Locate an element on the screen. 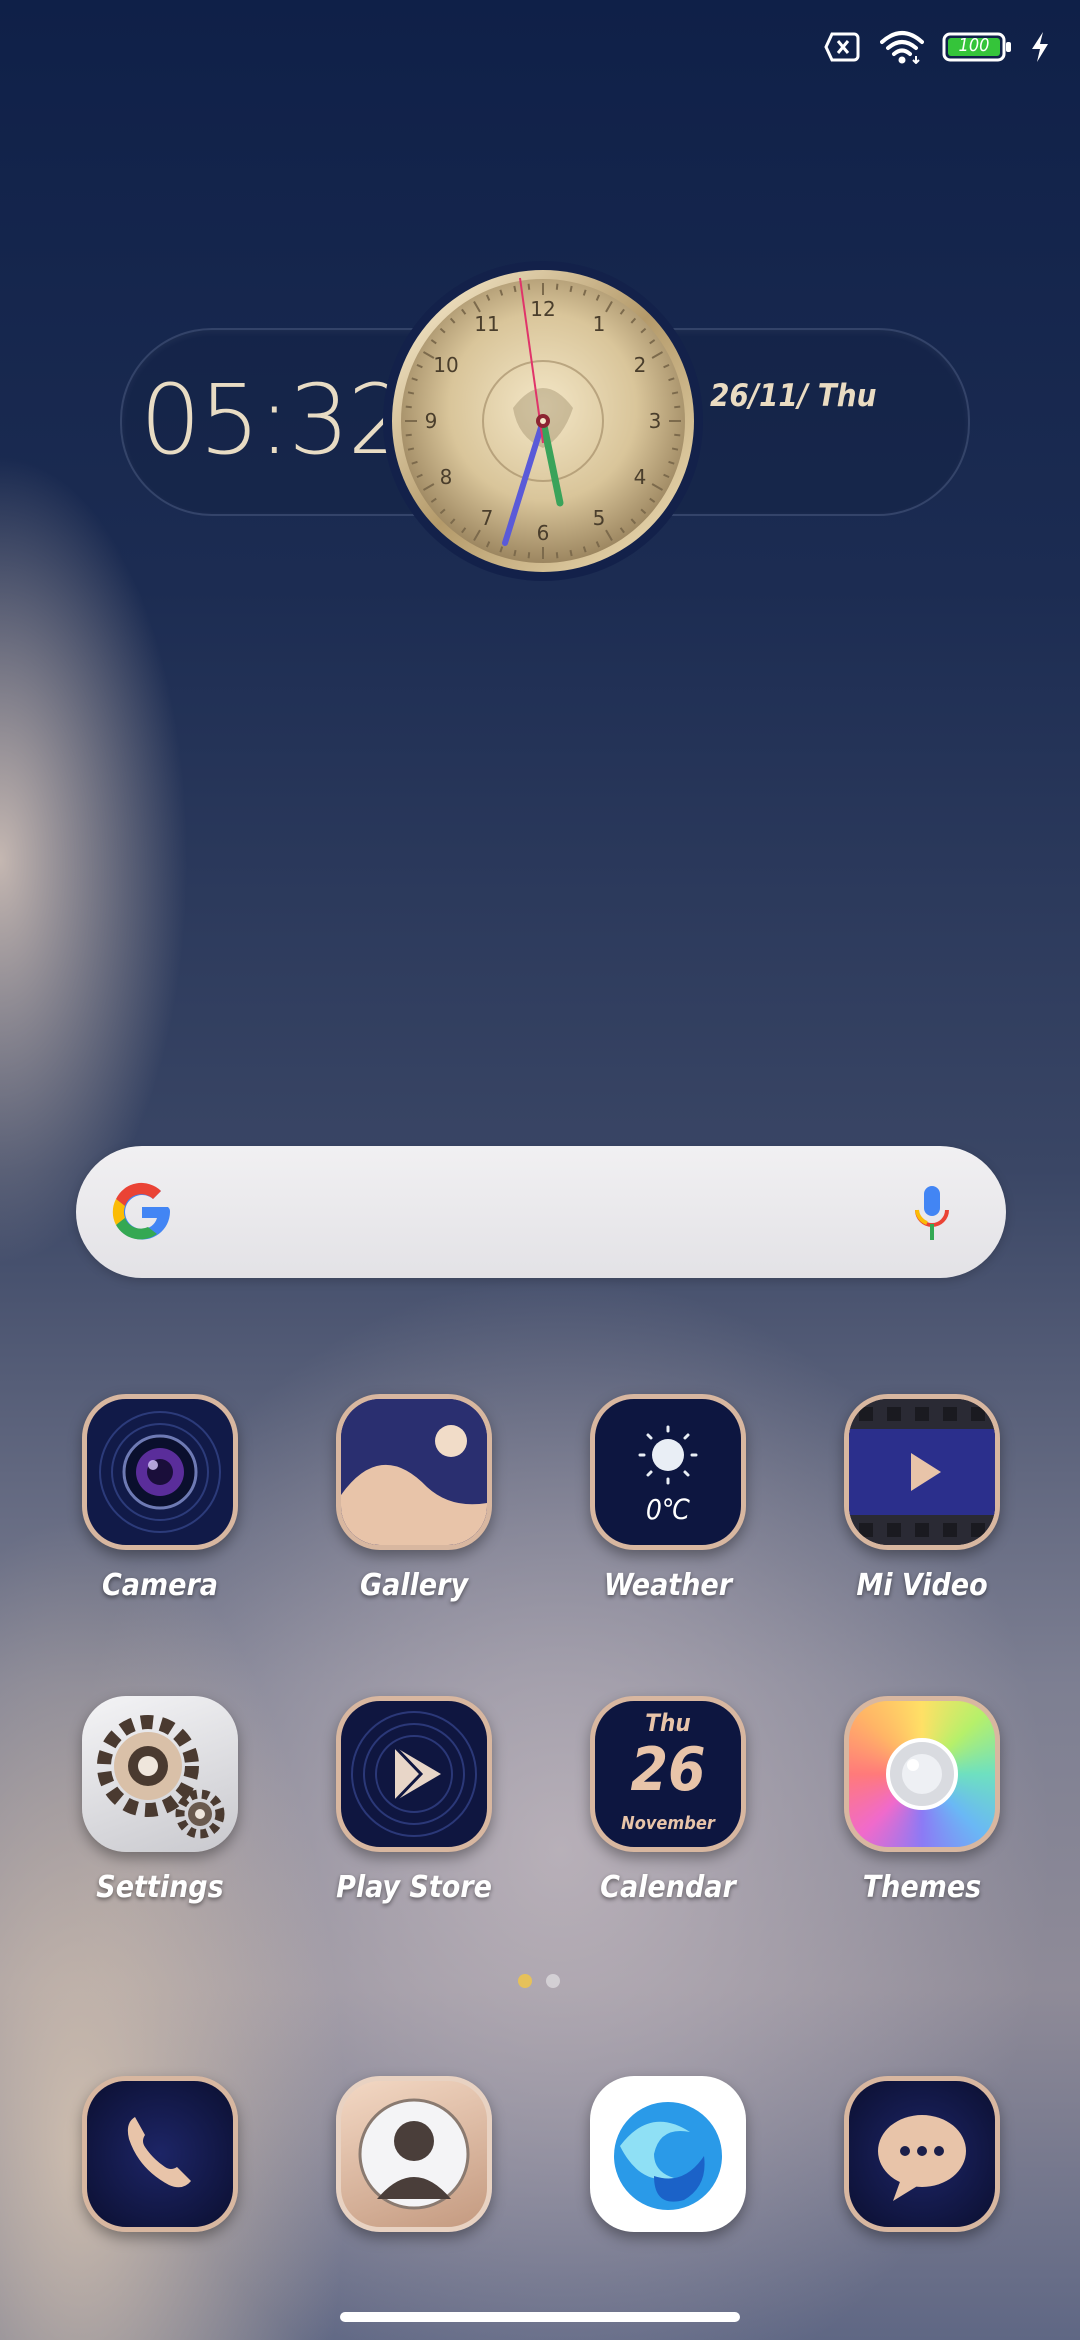 This screenshot has width=1080, height=2340. themes-icon is located at coordinates (922, 1774).